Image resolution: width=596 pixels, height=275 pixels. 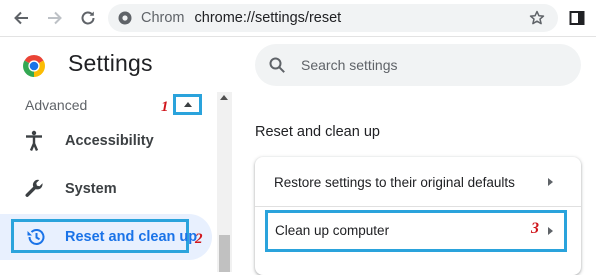 What do you see at coordinates (535, 228) in the screenshot?
I see `step-number-3: 3` at bounding box center [535, 228].